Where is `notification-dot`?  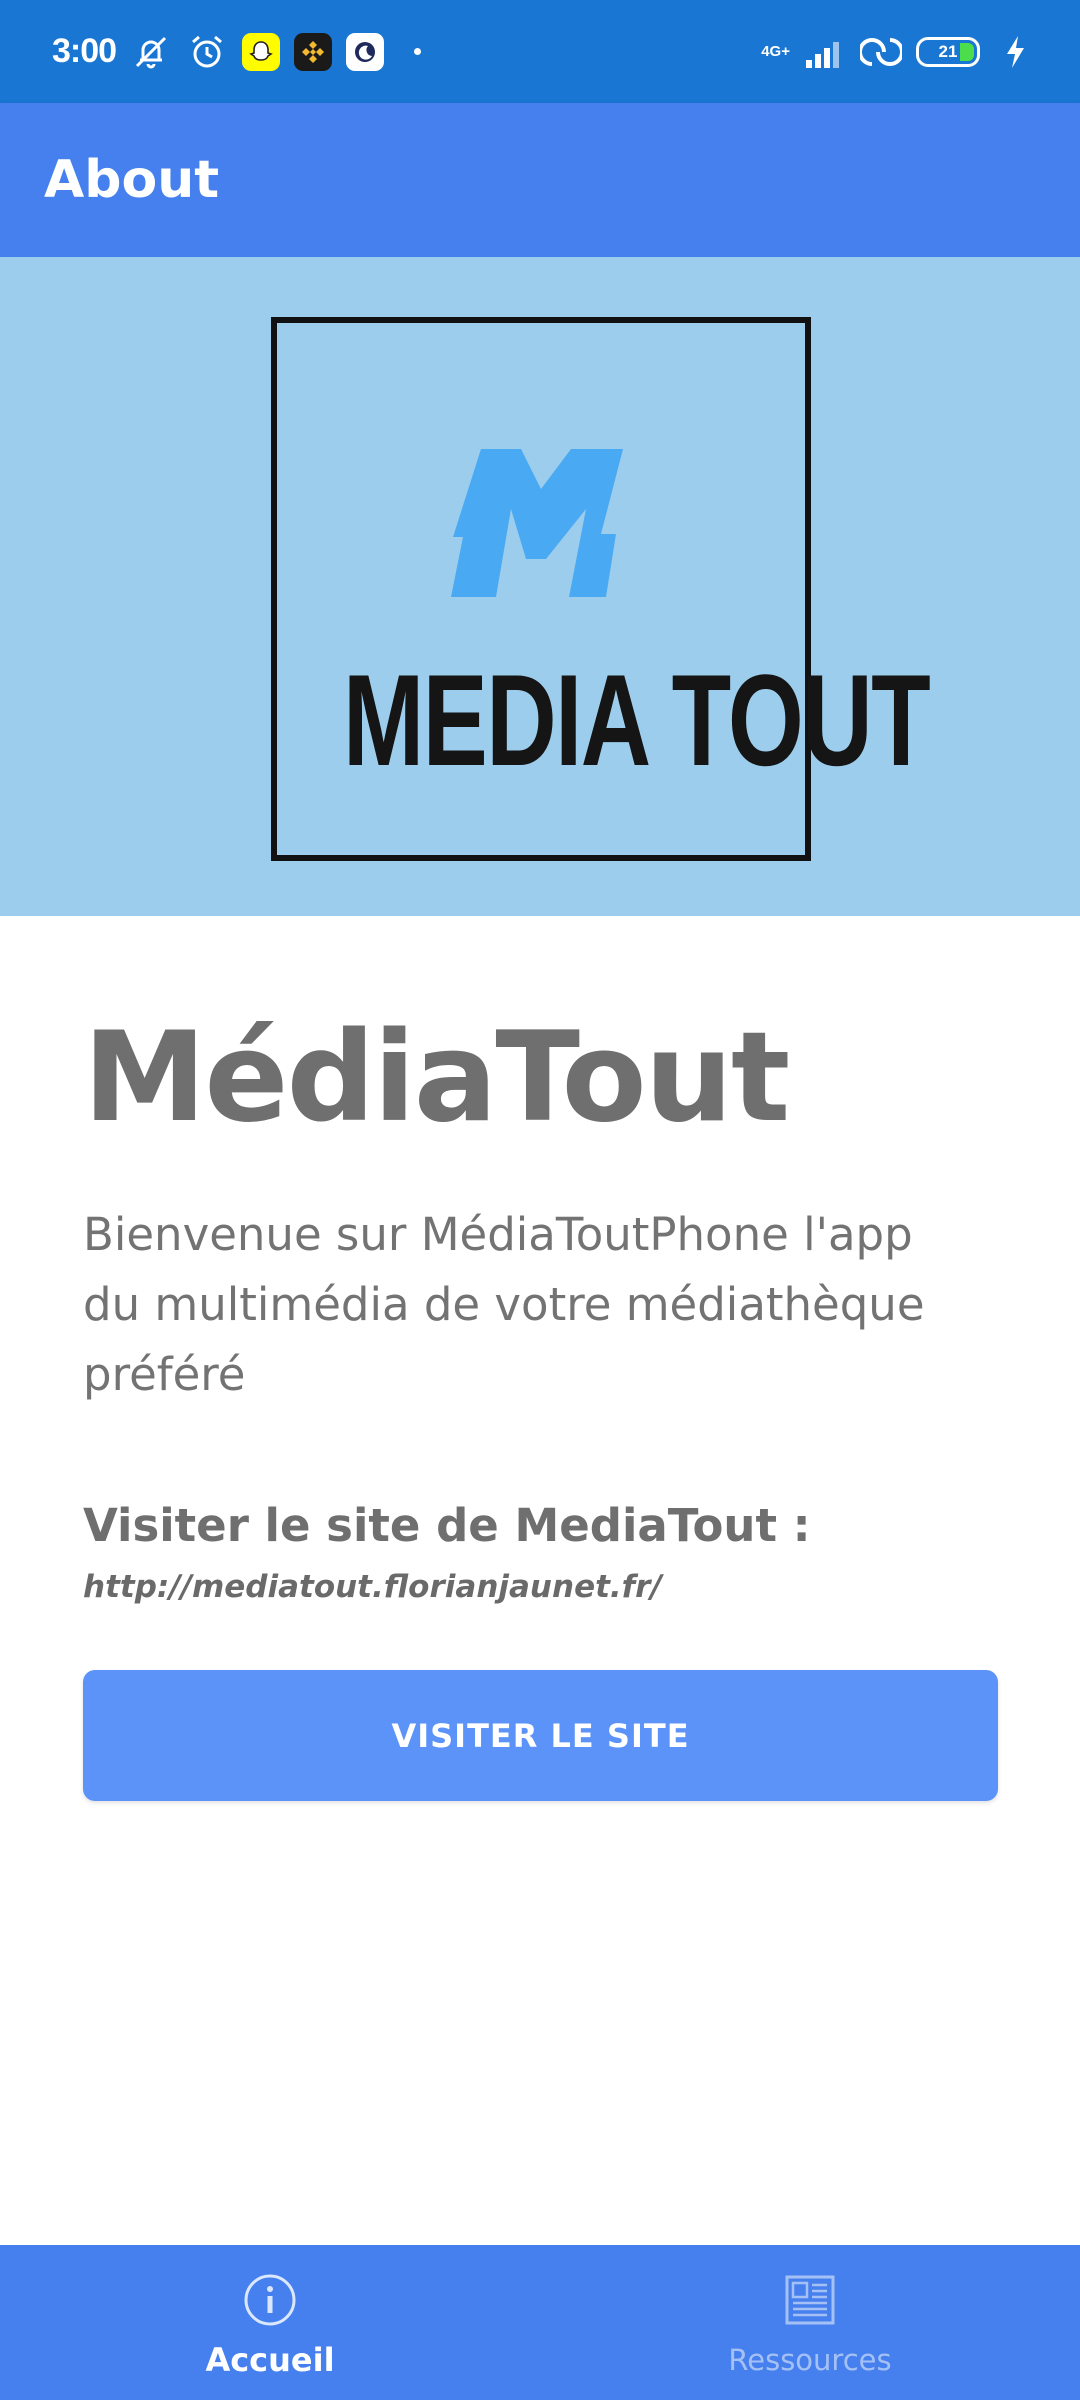 notification-dot is located at coordinates (418, 51).